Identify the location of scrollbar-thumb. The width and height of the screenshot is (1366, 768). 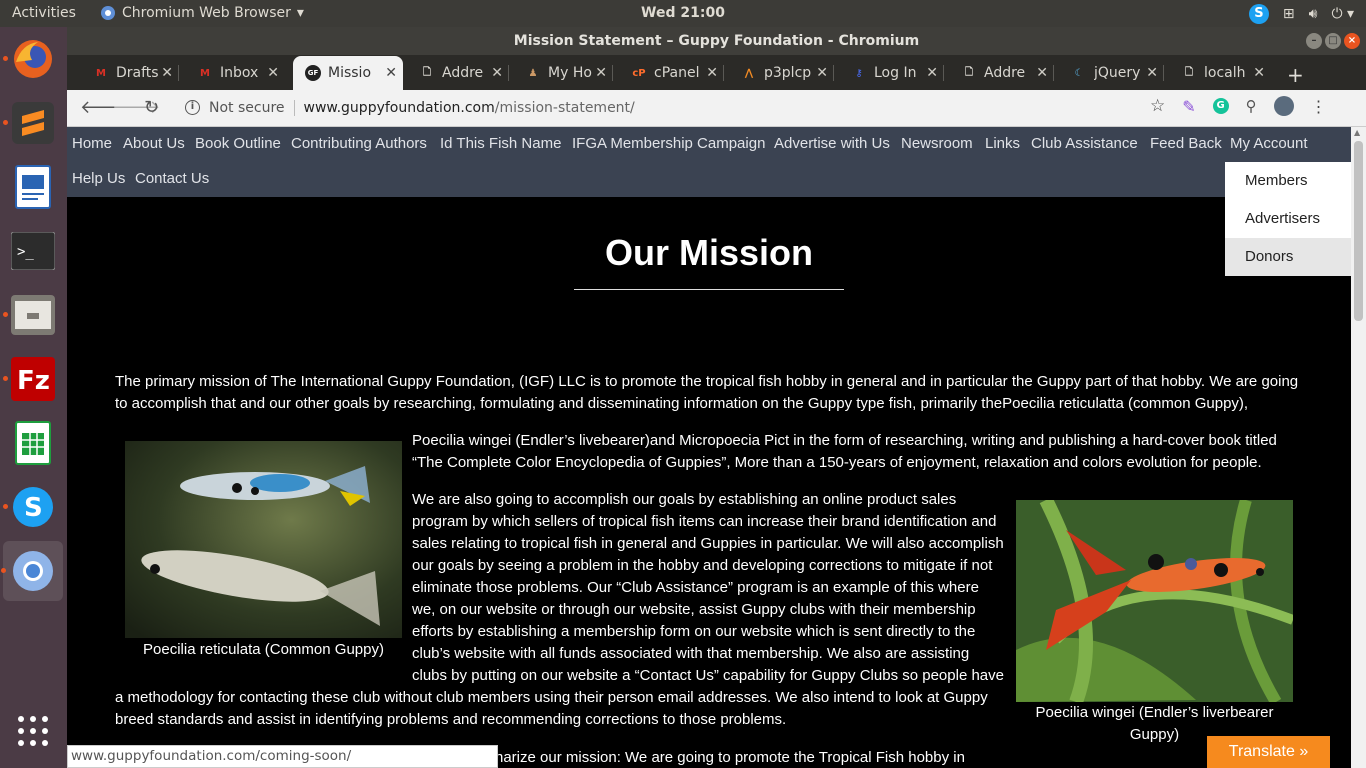
(1358, 231).